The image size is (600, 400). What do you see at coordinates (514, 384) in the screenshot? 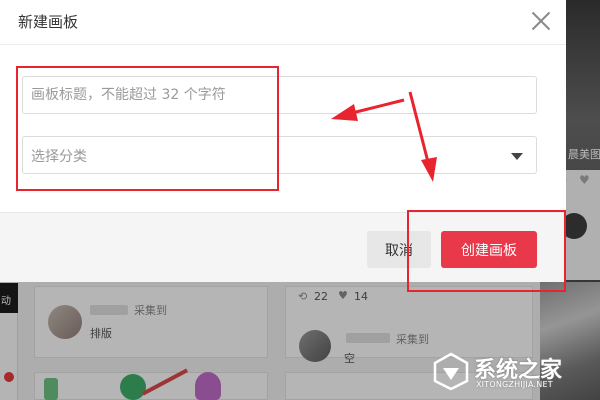
I see `watermark-url: XITONGZHIJIA.NET` at bounding box center [514, 384].